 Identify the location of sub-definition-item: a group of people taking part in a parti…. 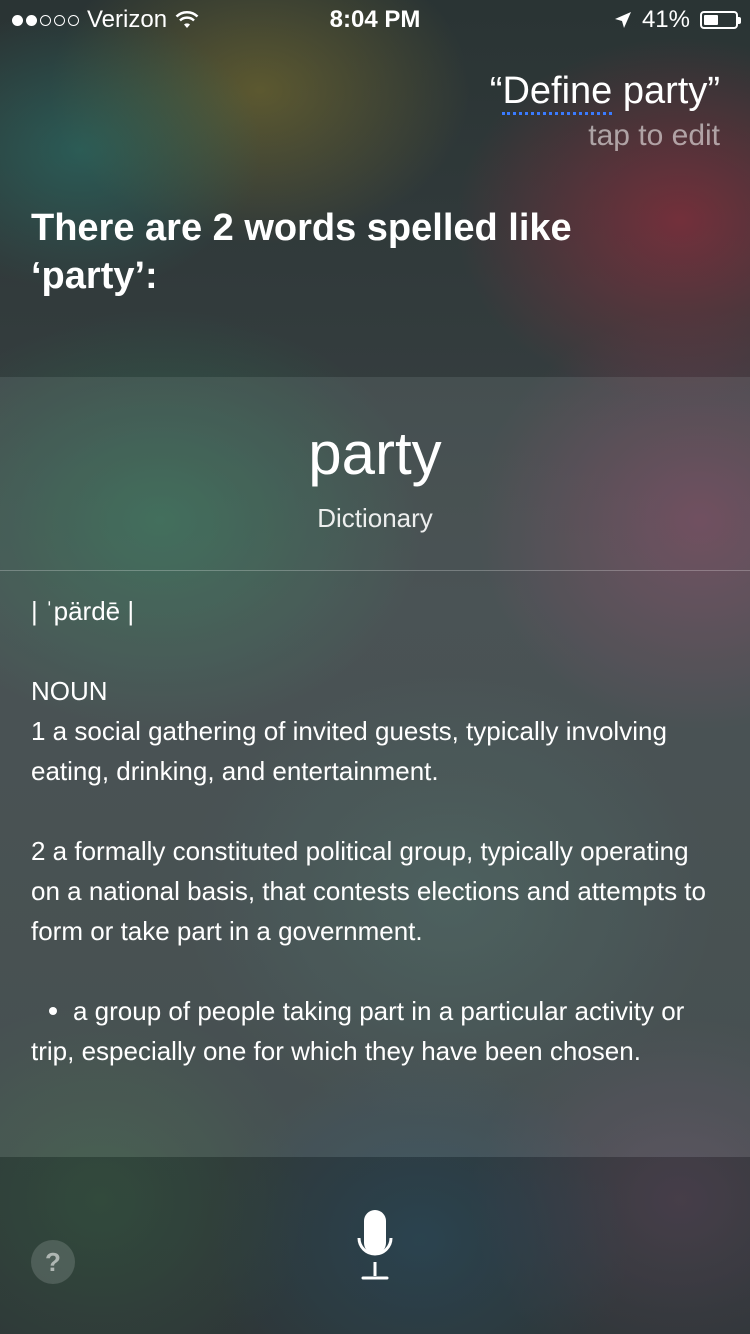
(375, 1031).